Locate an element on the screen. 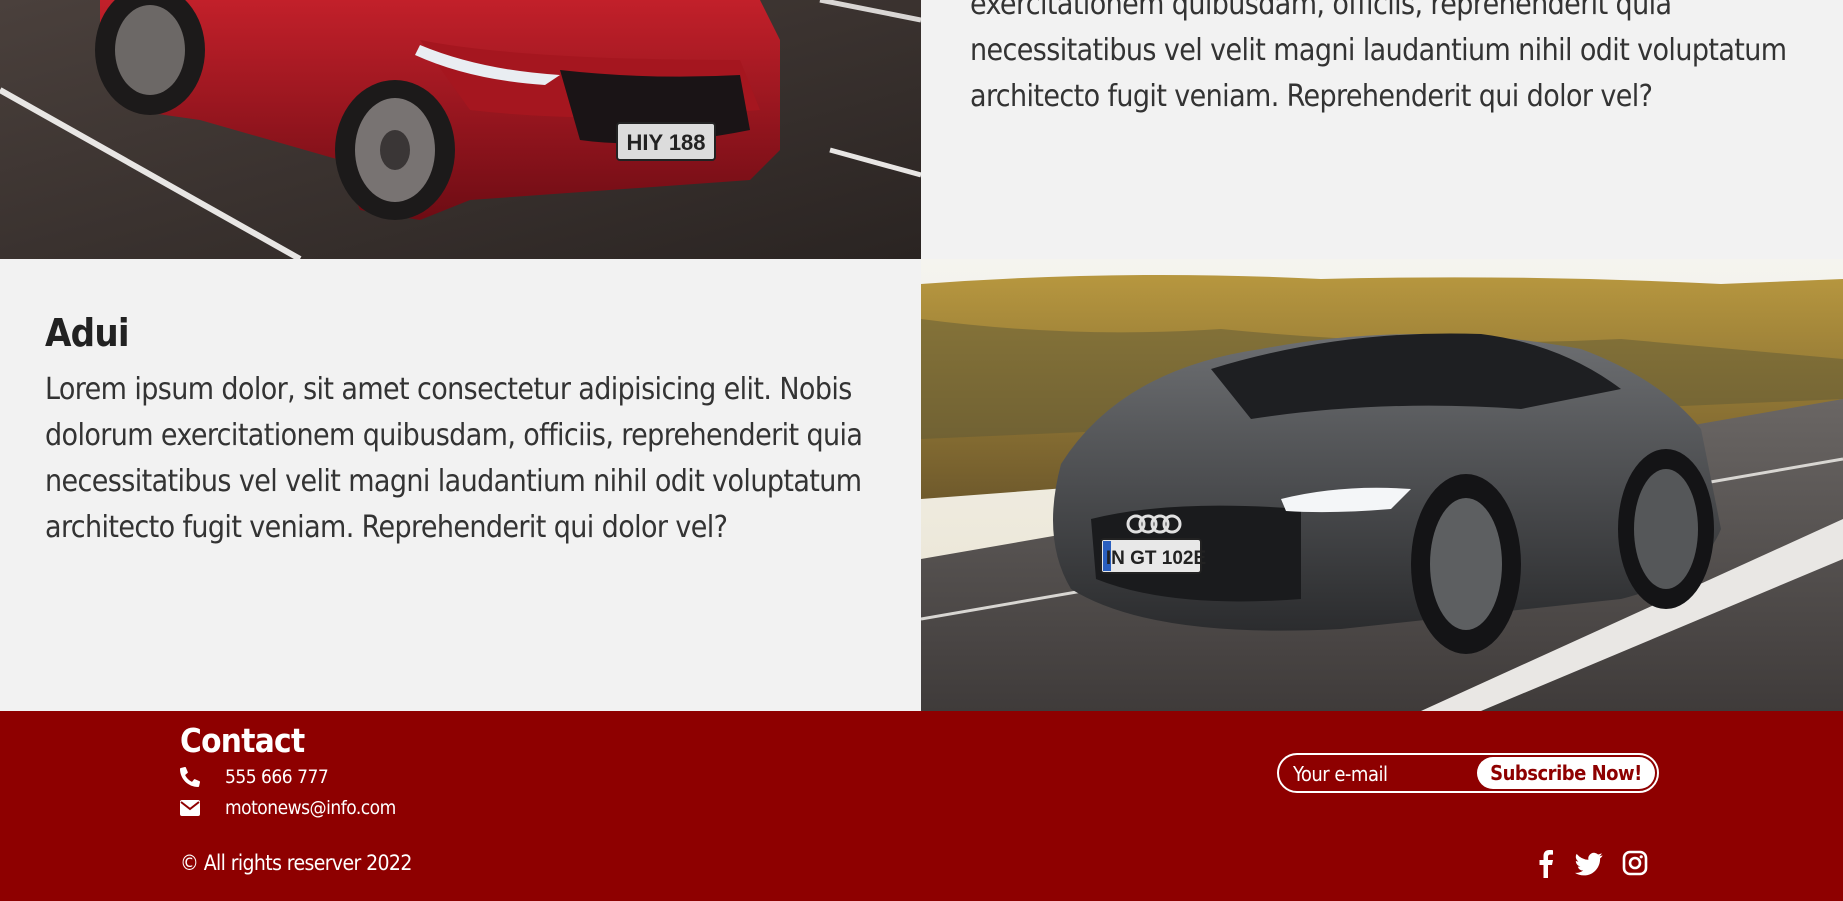 Image resolution: width=1843 pixels, height=901 pixels. contact-phone: 555 666 777 is located at coordinates (254, 777).